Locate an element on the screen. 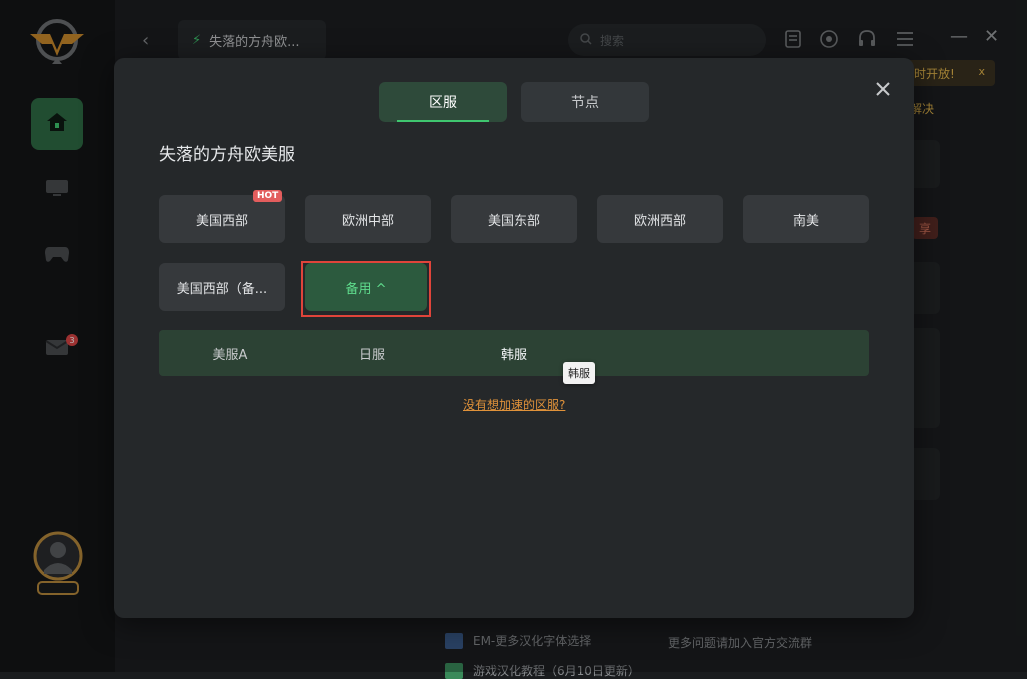  region-us-east: 美国东部 is located at coordinates (514, 219).